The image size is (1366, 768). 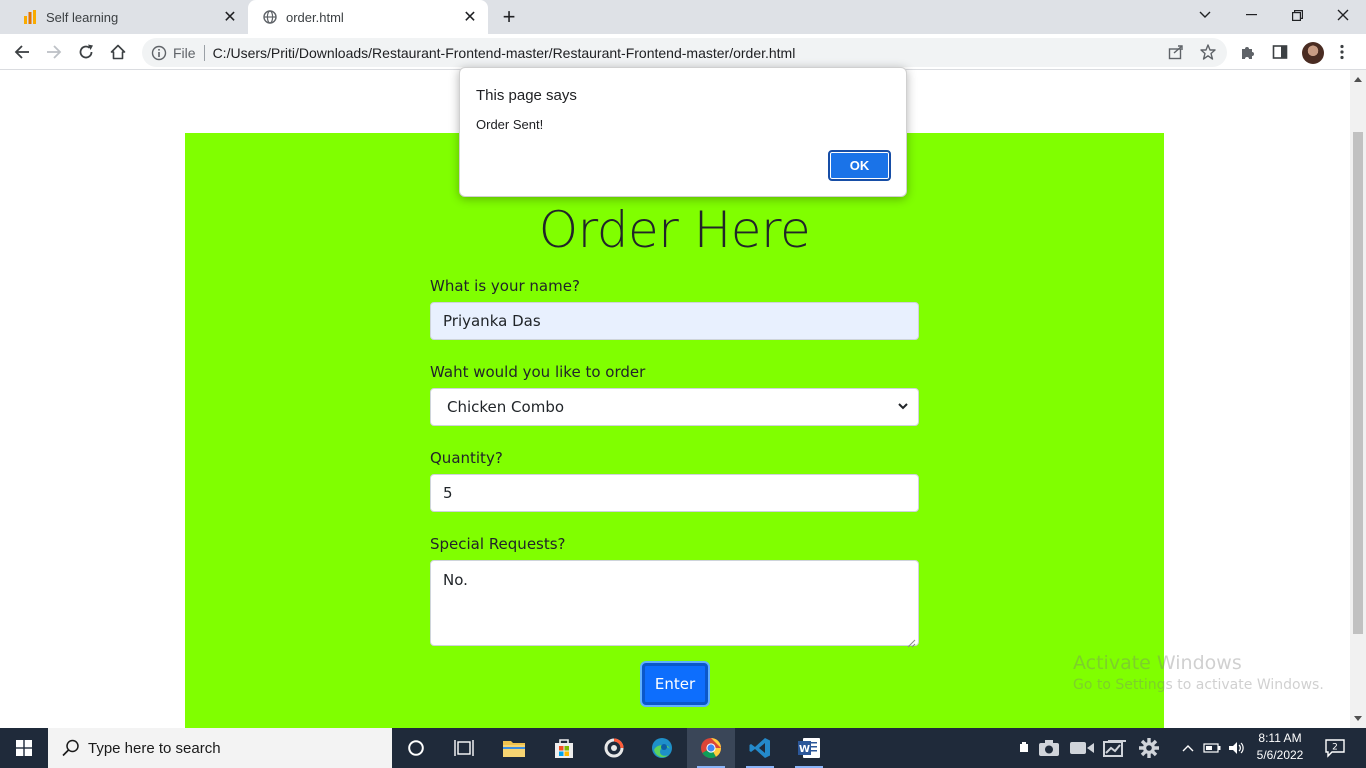 I want to click on share-icon, so click(x=1176, y=52).